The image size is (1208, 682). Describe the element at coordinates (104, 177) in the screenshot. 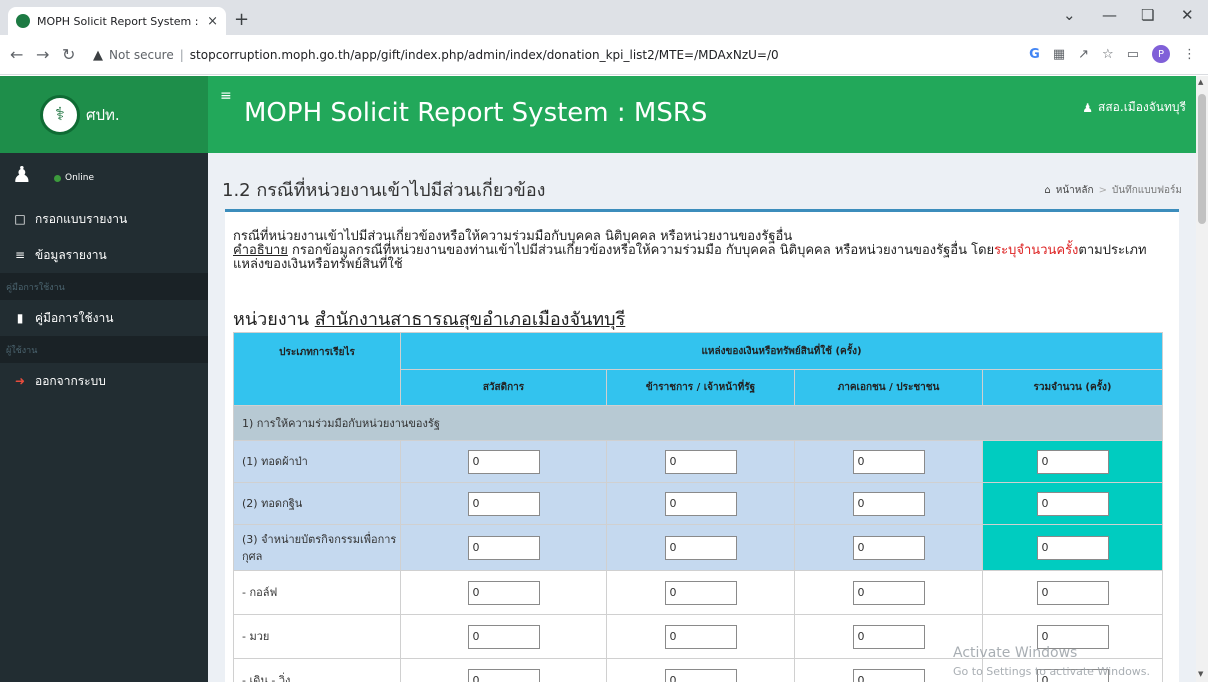

I see `user-panel: ♟ Online` at that location.